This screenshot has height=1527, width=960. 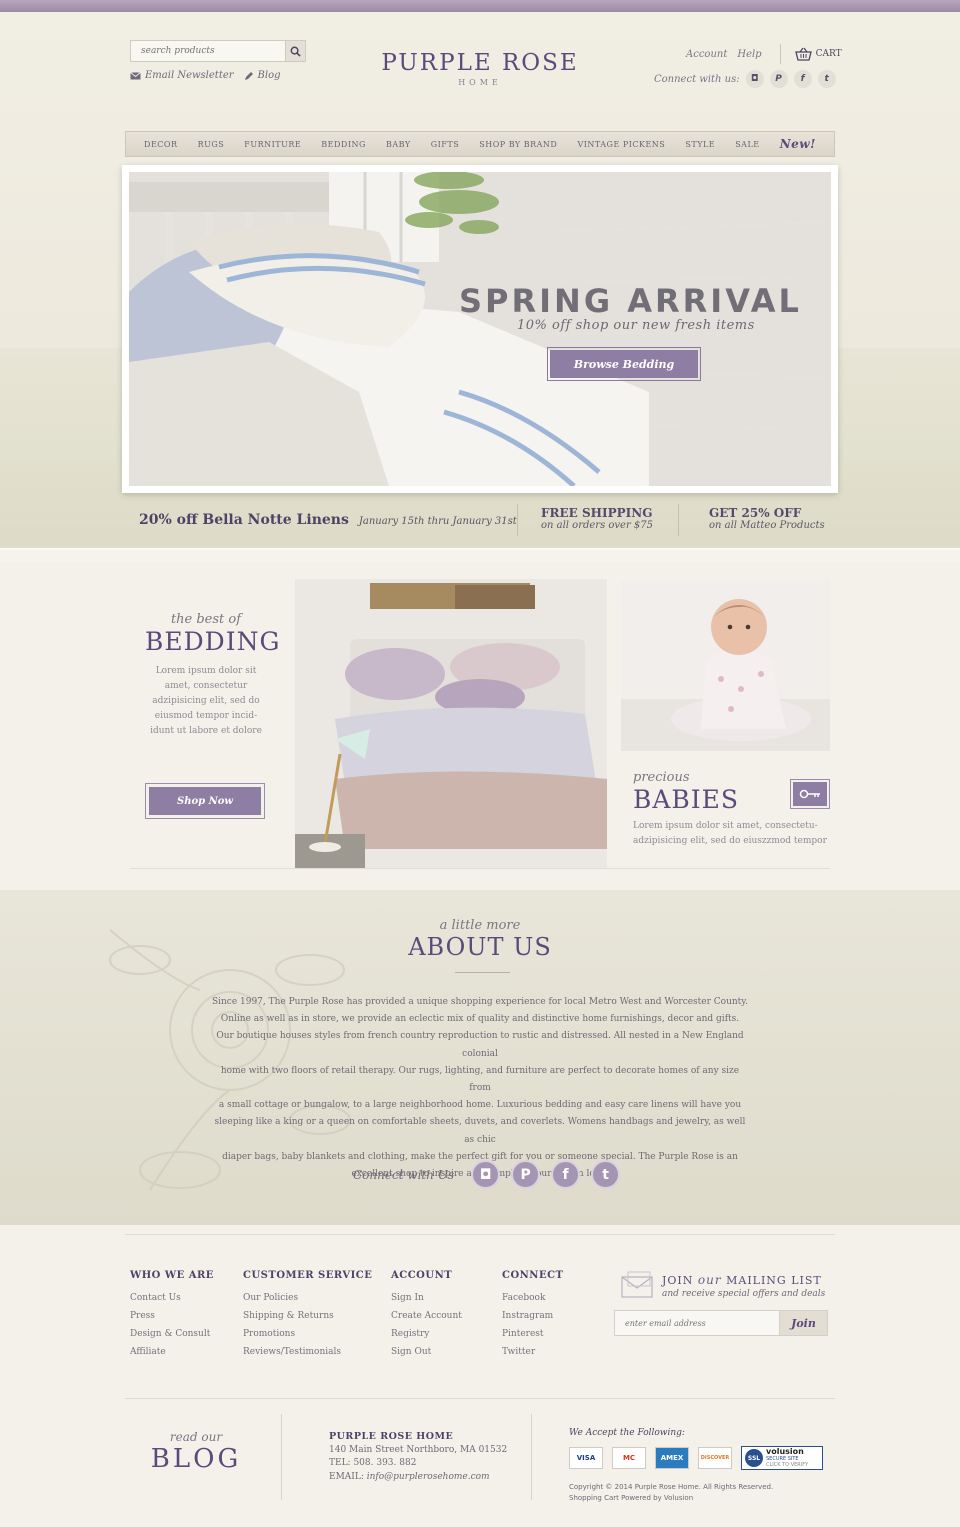 What do you see at coordinates (700, 144) in the screenshot?
I see `nav-item-style: STYLE` at bounding box center [700, 144].